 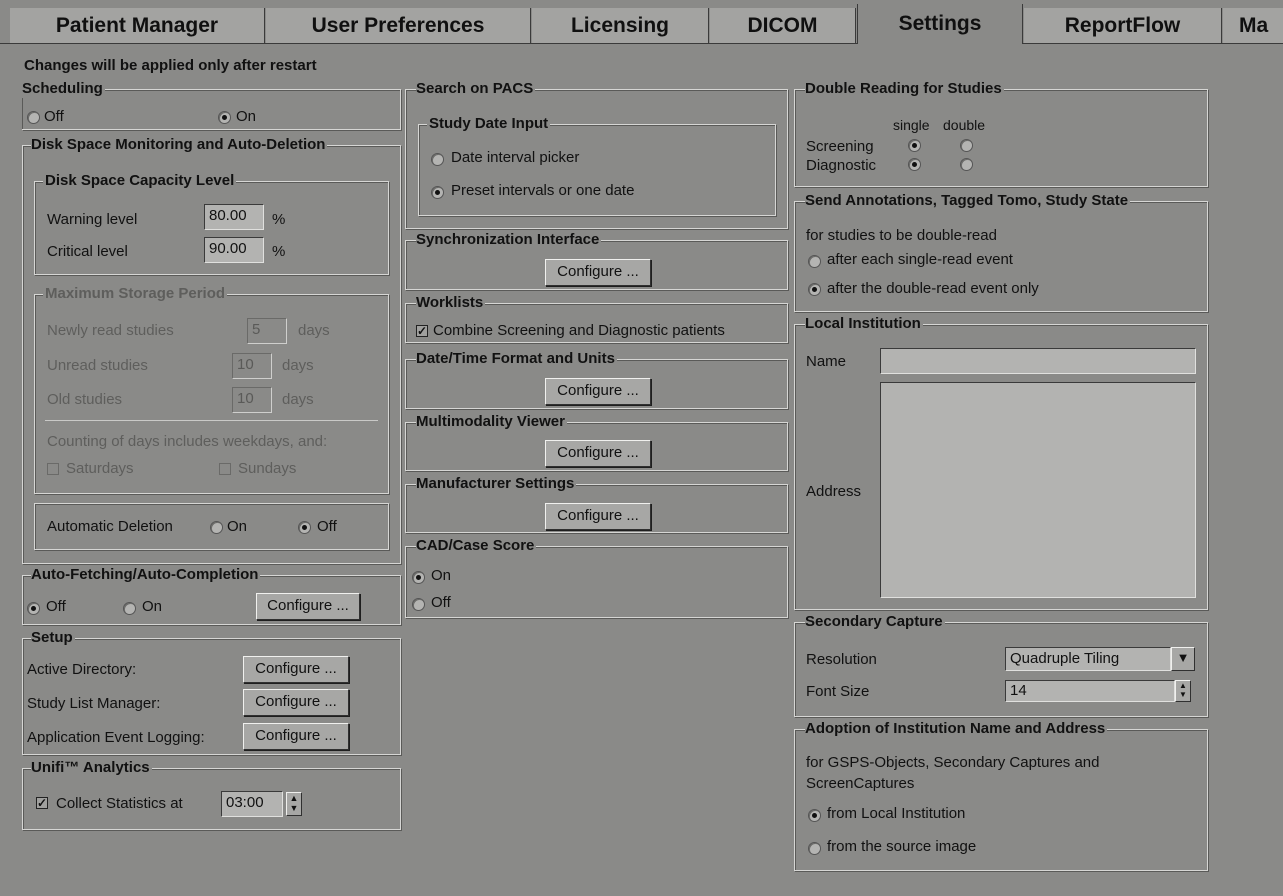 What do you see at coordinates (814, 815) in the screenshot?
I see `from-local-institution-radio` at bounding box center [814, 815].